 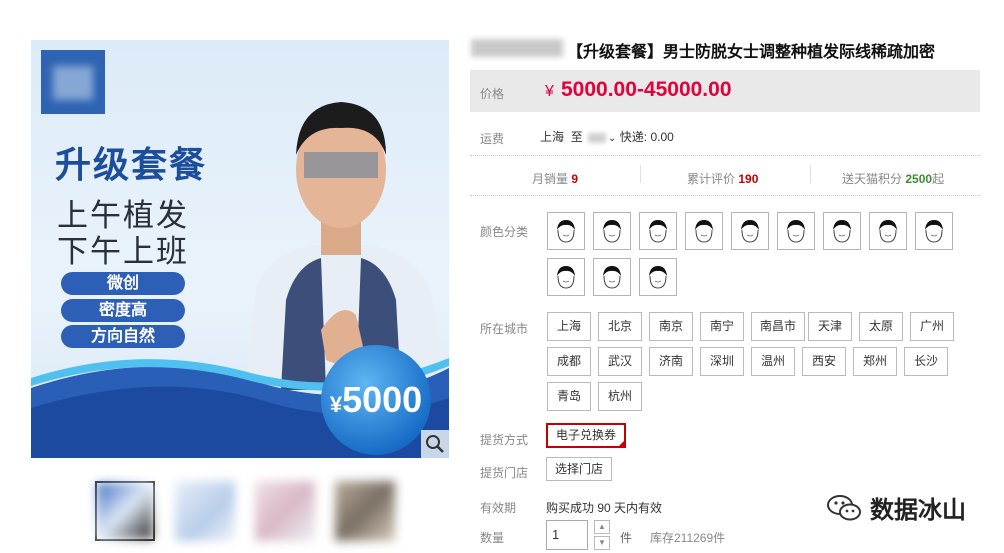 I want to click on chevron-down-icon: ⌄, so click(x=612, y=138).